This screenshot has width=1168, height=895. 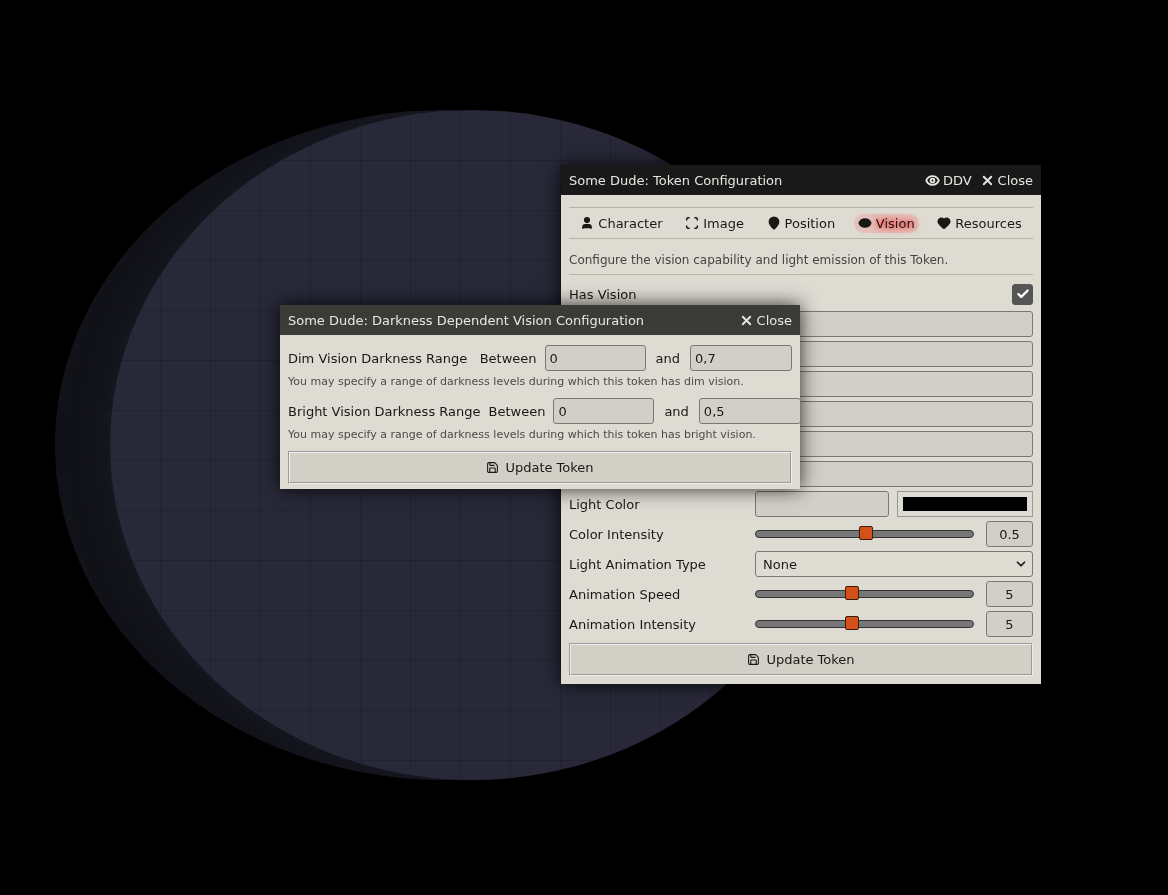 I want to click on field-label: Dim Vision Darkness Range, so click(x=378, y=358).